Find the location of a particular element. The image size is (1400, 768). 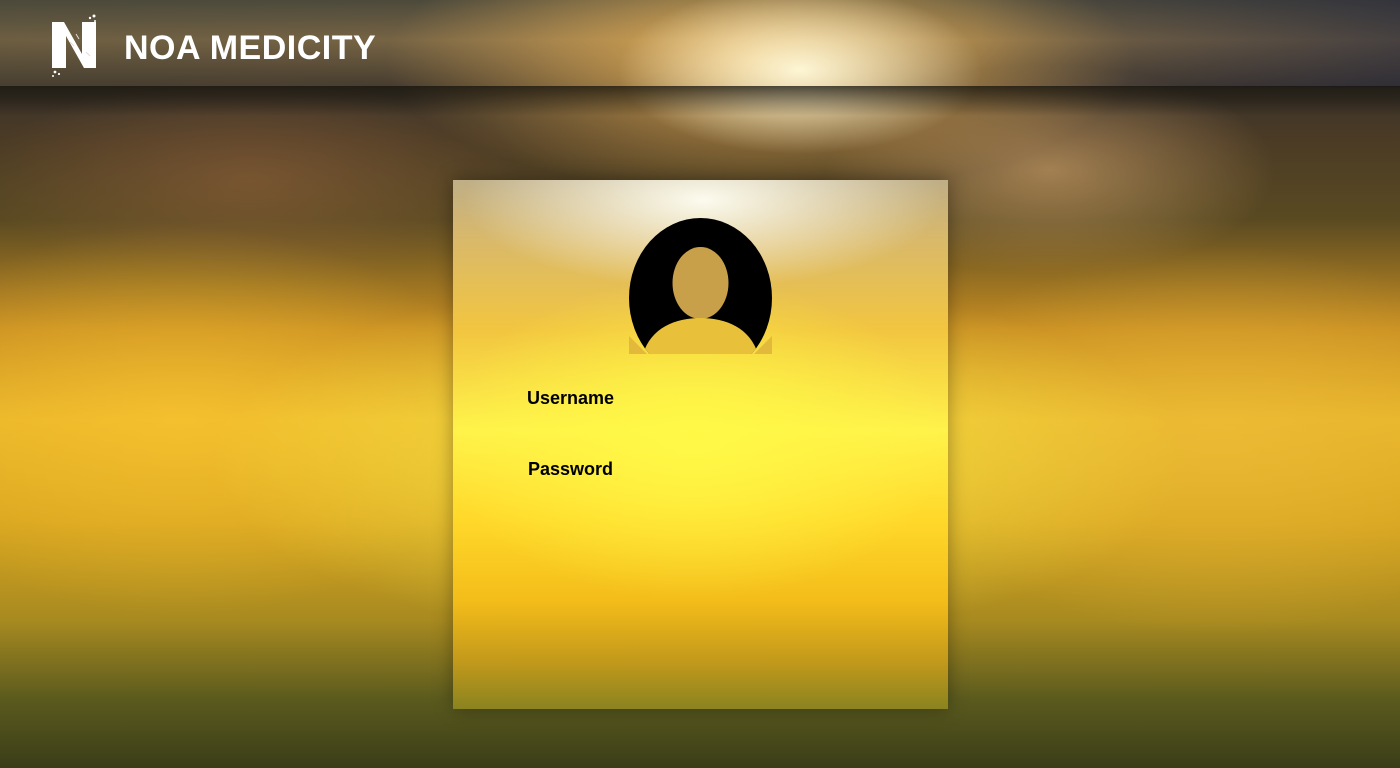

n-logo-icon is located at coordinates (74, 45).